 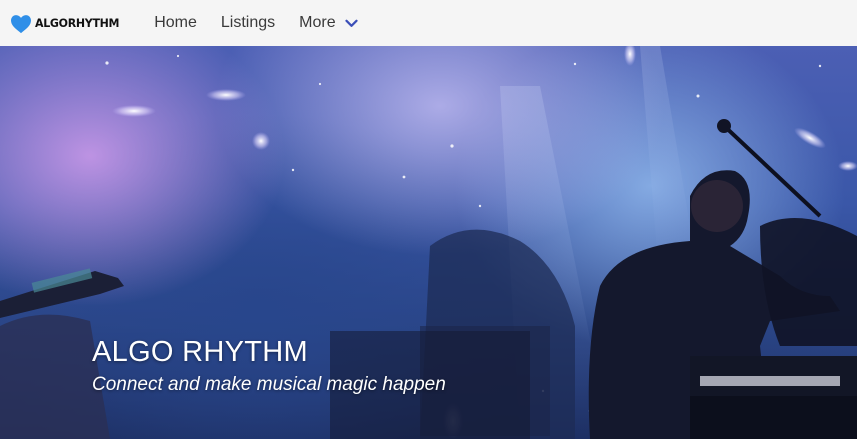 I want to click on brand-name: ALGORHYTHM, so click(x=77, y=23).